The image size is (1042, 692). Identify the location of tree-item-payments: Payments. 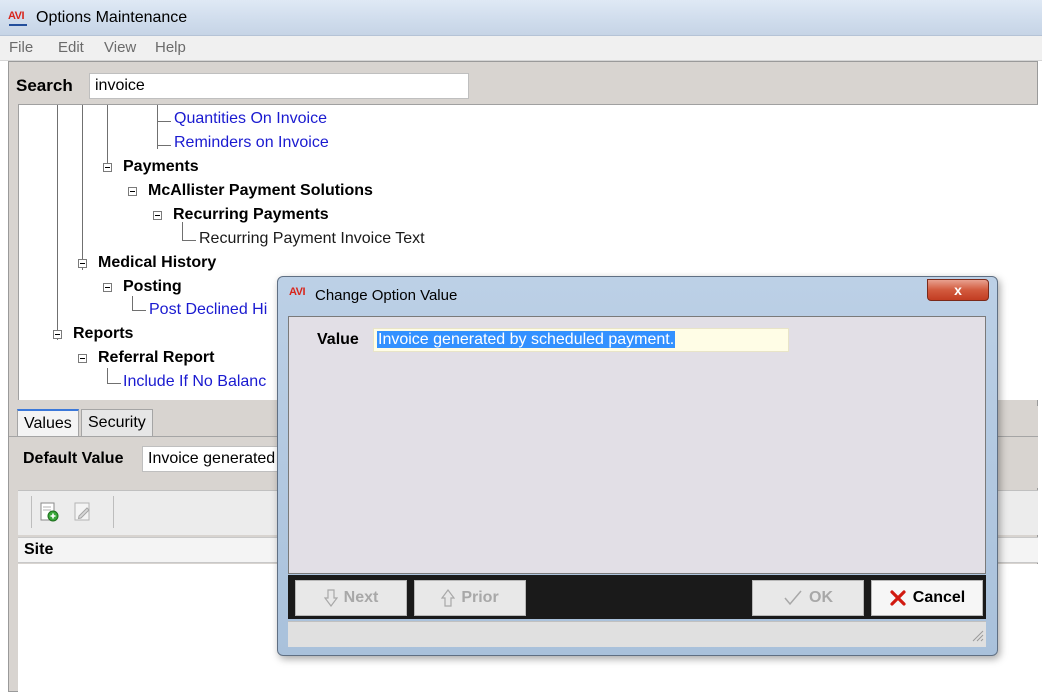
(161, 167).